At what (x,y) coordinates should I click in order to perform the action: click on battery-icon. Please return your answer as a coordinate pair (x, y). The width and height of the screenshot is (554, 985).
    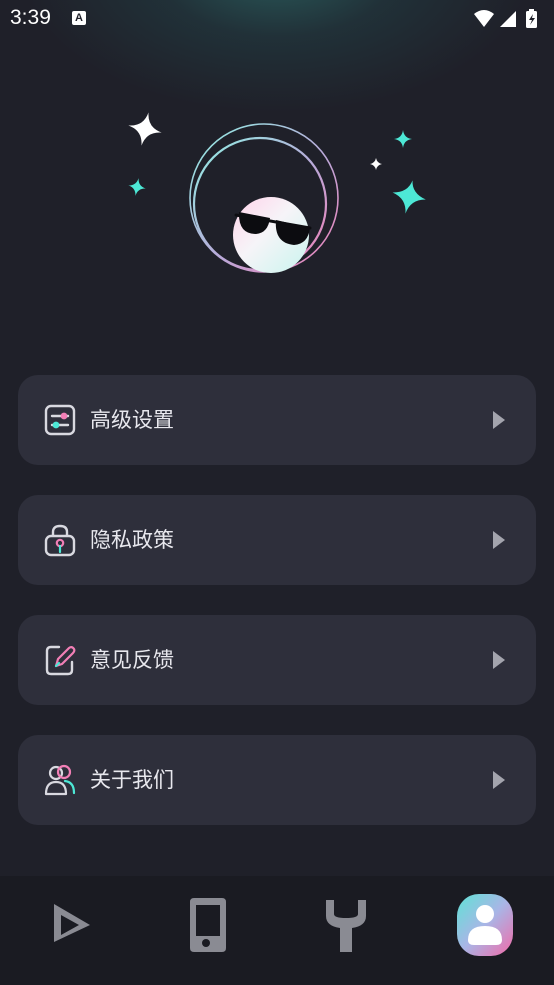
    Looking at the image, I should click on (531, 18).